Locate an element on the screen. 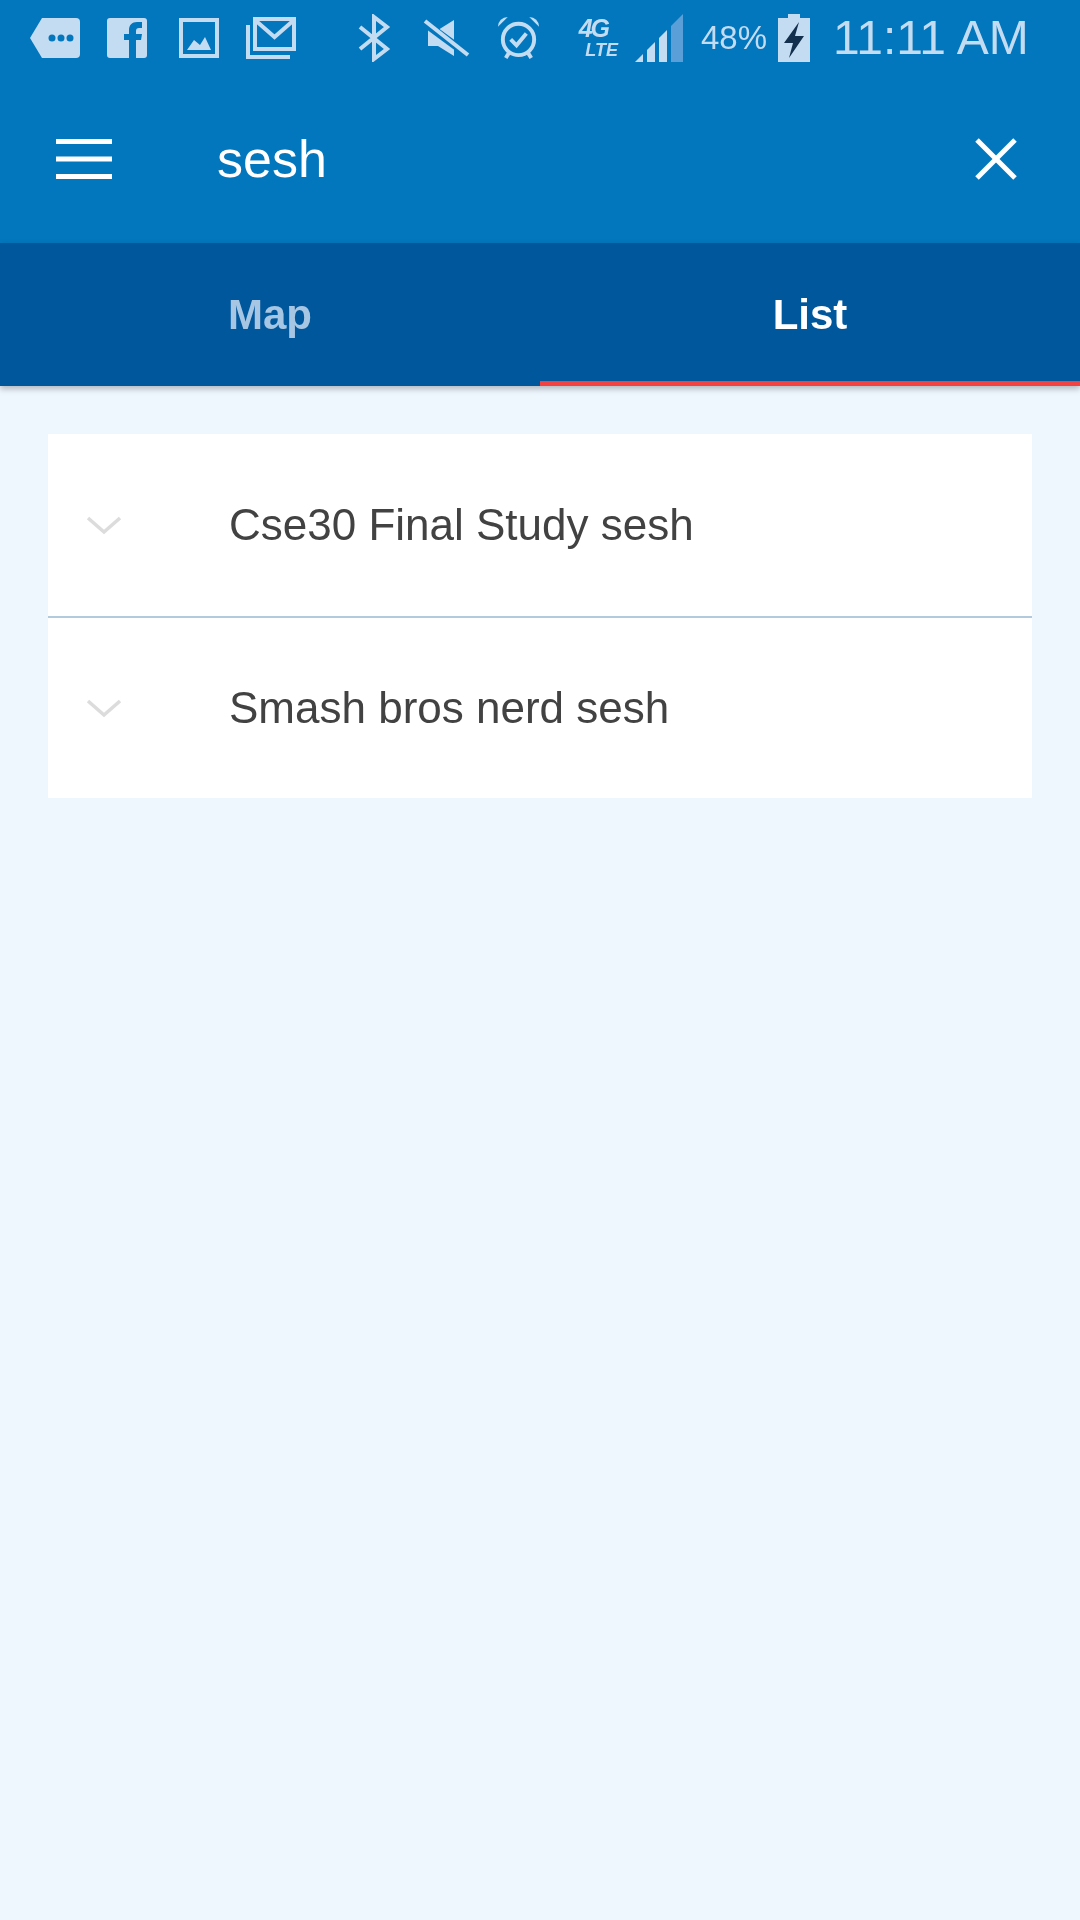 This screenshot has width=1080, height=1920. charging-battery-icon is located at coordinates (794, 37).